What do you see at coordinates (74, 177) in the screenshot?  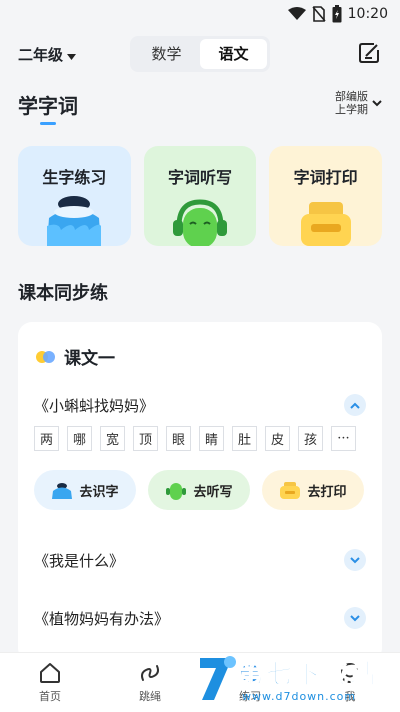 I see `card-label: 生字练习` at bounding box center [74, 177].